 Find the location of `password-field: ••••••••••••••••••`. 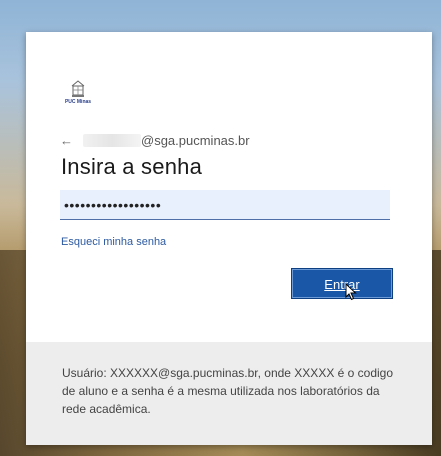

password-field: •••••••••••••••••• is located at coordinates (225, 205).